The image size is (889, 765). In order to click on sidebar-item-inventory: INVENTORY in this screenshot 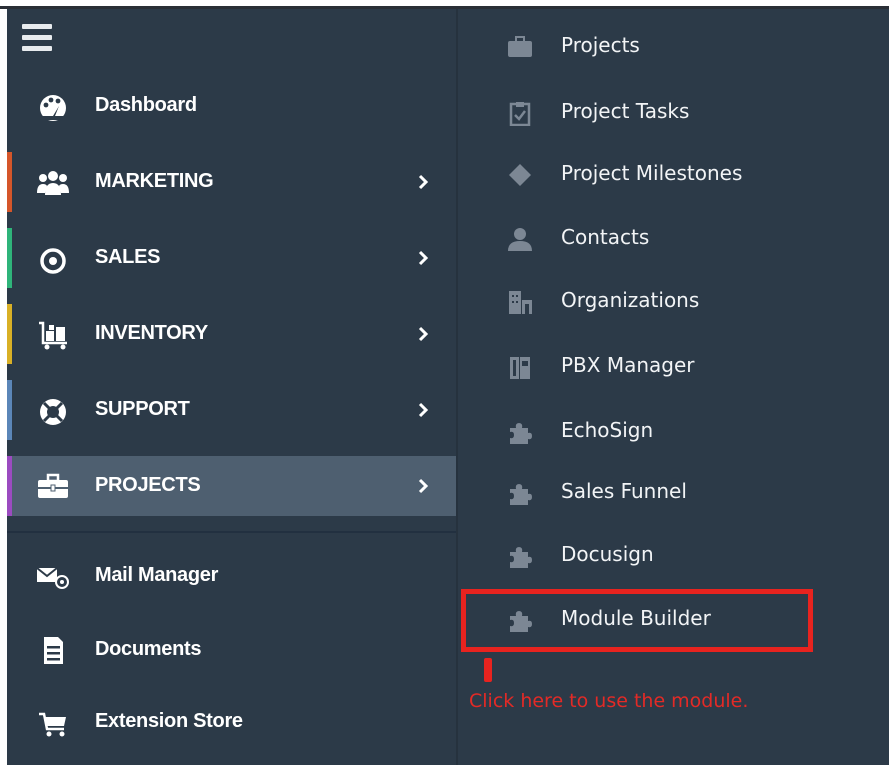, I will do `click(231, 334)`.